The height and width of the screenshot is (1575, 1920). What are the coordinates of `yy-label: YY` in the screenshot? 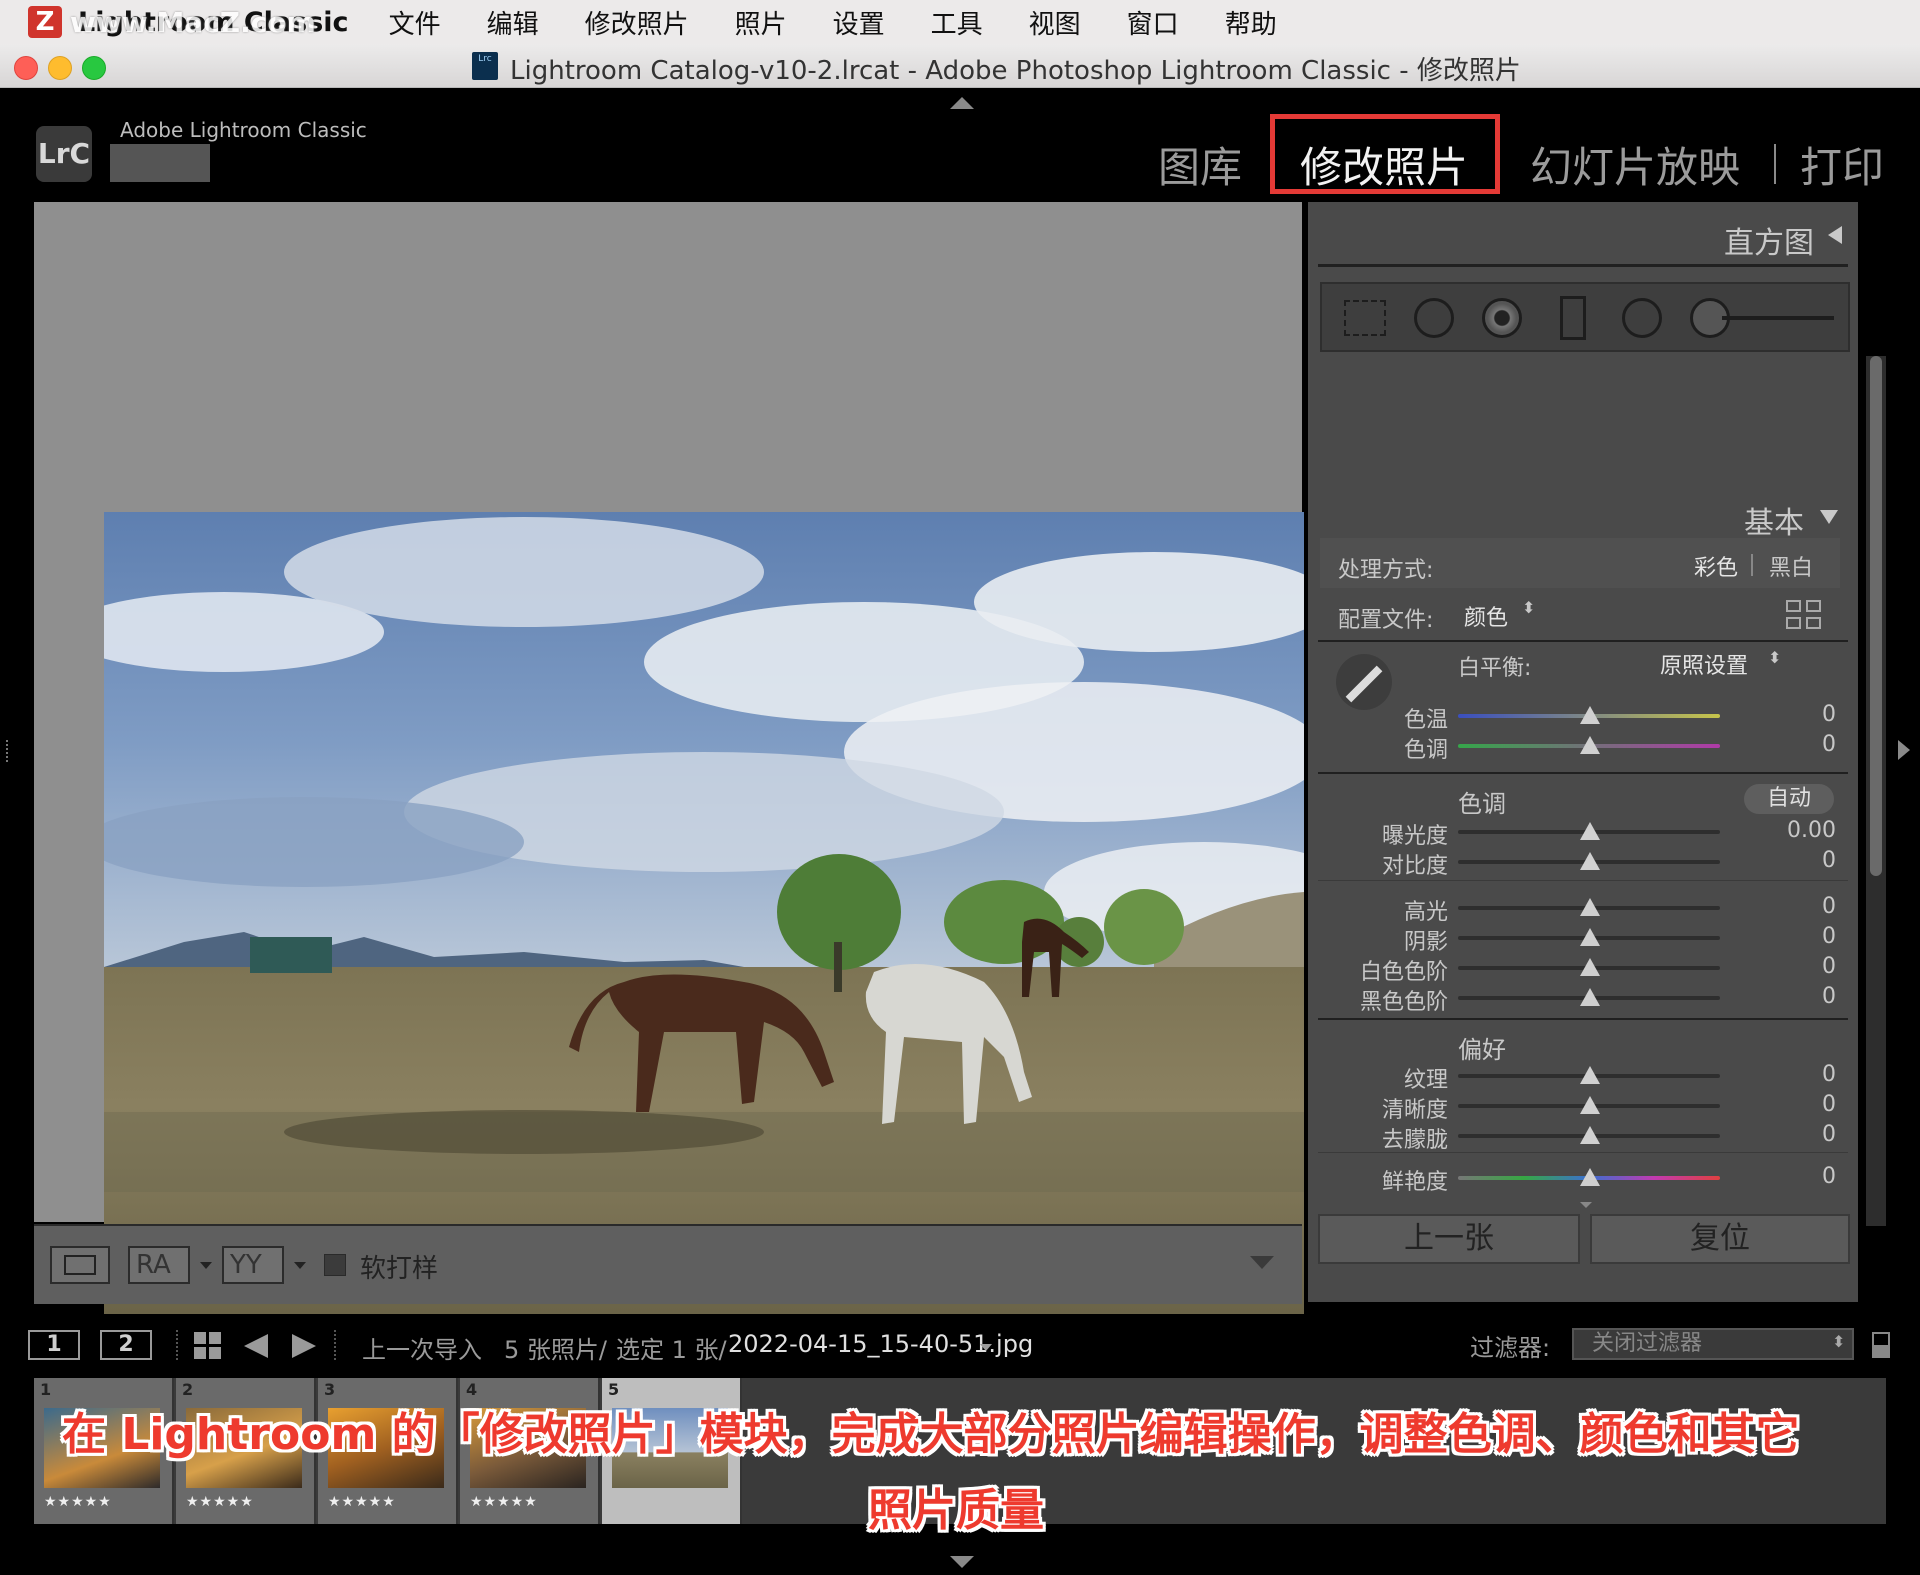 It's located at (246, 1265).